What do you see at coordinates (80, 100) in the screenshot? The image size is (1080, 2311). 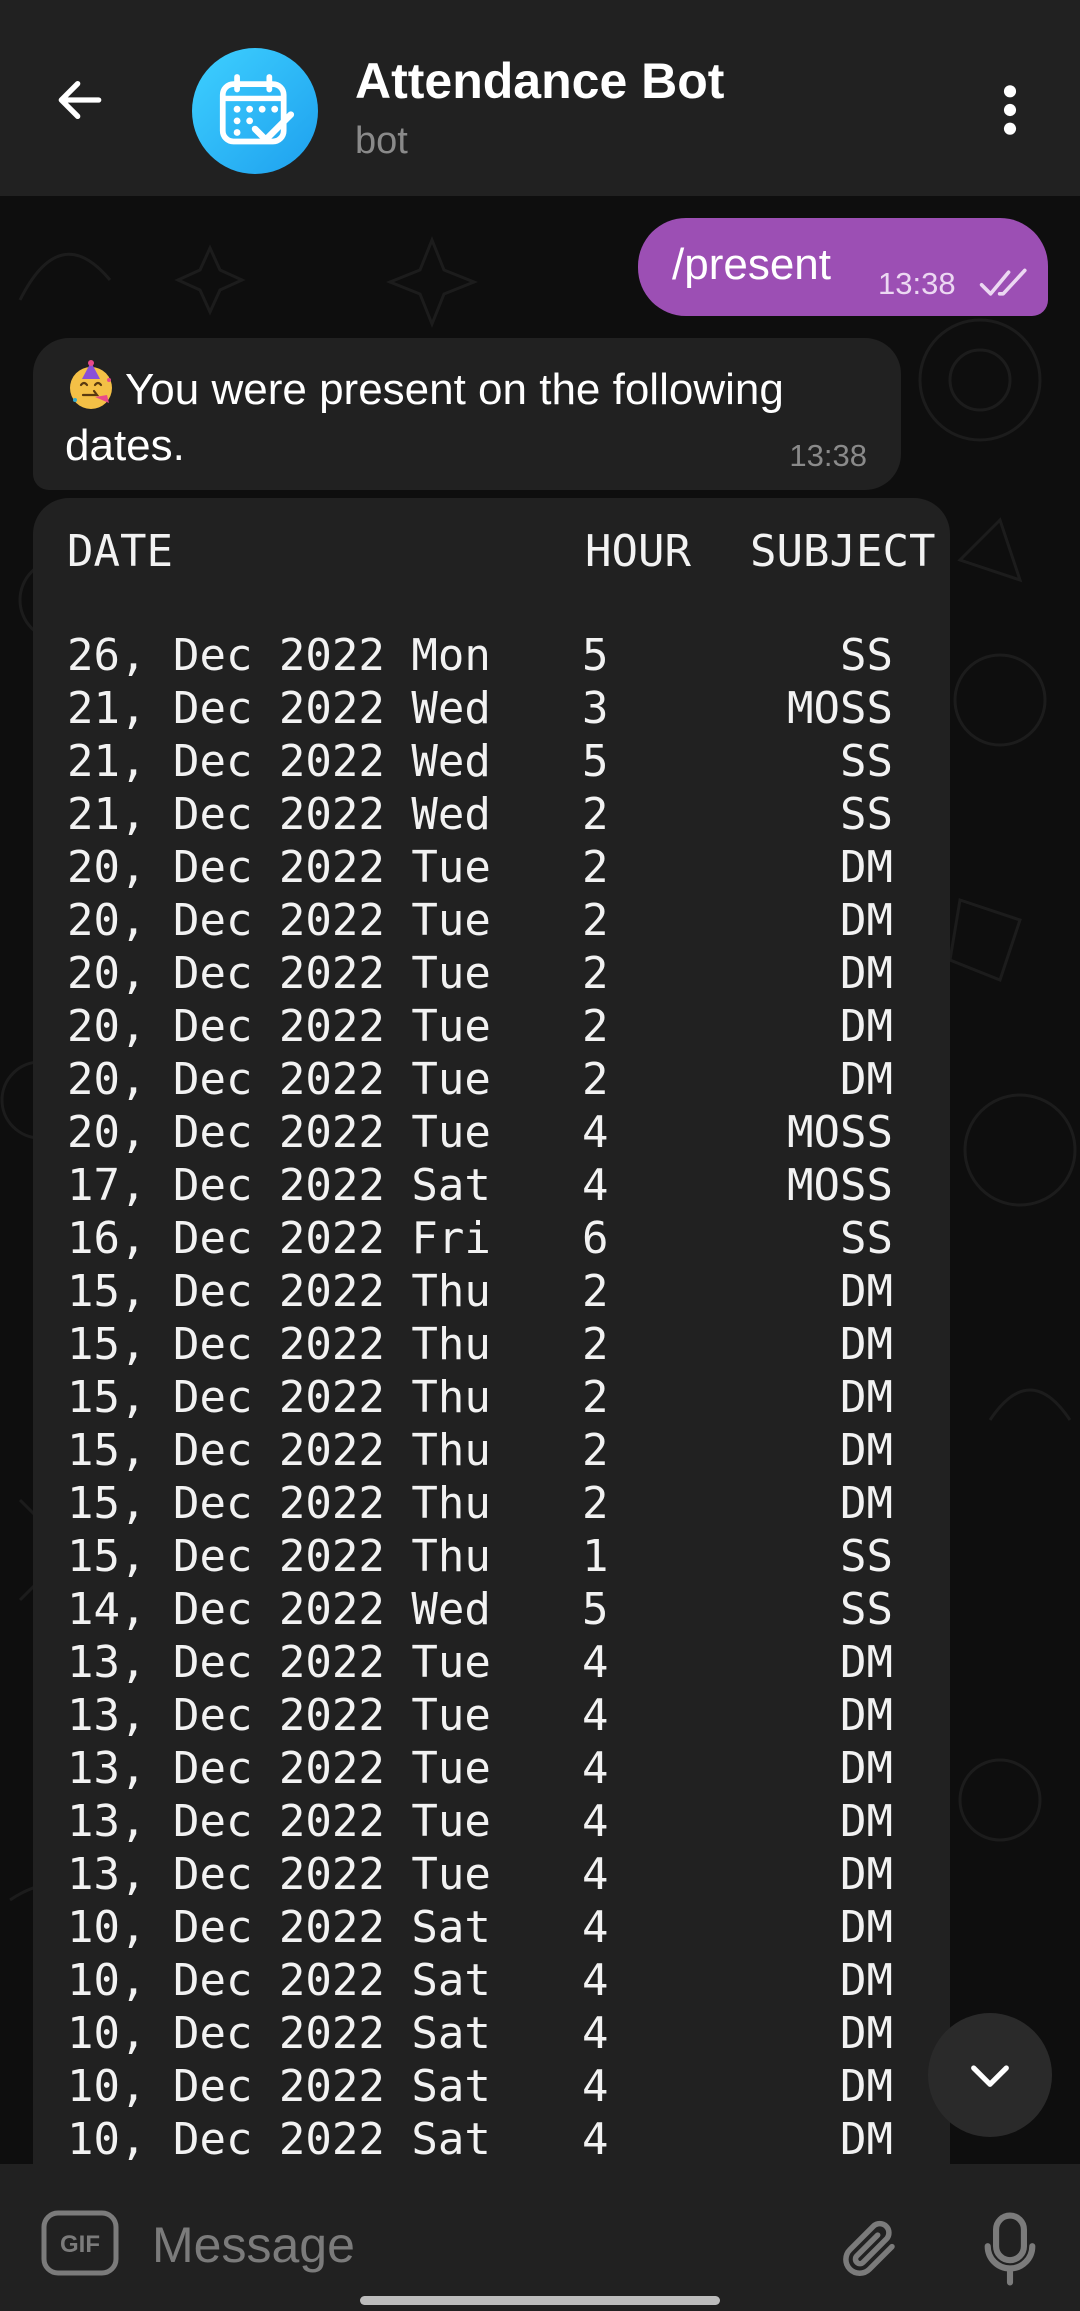 I see `back-button` at bounding box center [80, 100].